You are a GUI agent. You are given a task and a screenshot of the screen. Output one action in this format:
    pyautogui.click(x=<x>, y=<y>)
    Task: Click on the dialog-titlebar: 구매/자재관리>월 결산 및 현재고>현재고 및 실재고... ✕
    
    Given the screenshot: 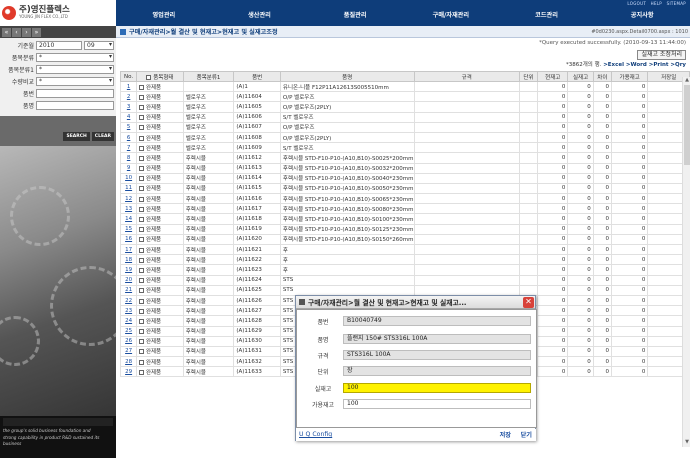 What is the action you would take?
    pyautogui.click(x=415, y=302)
    